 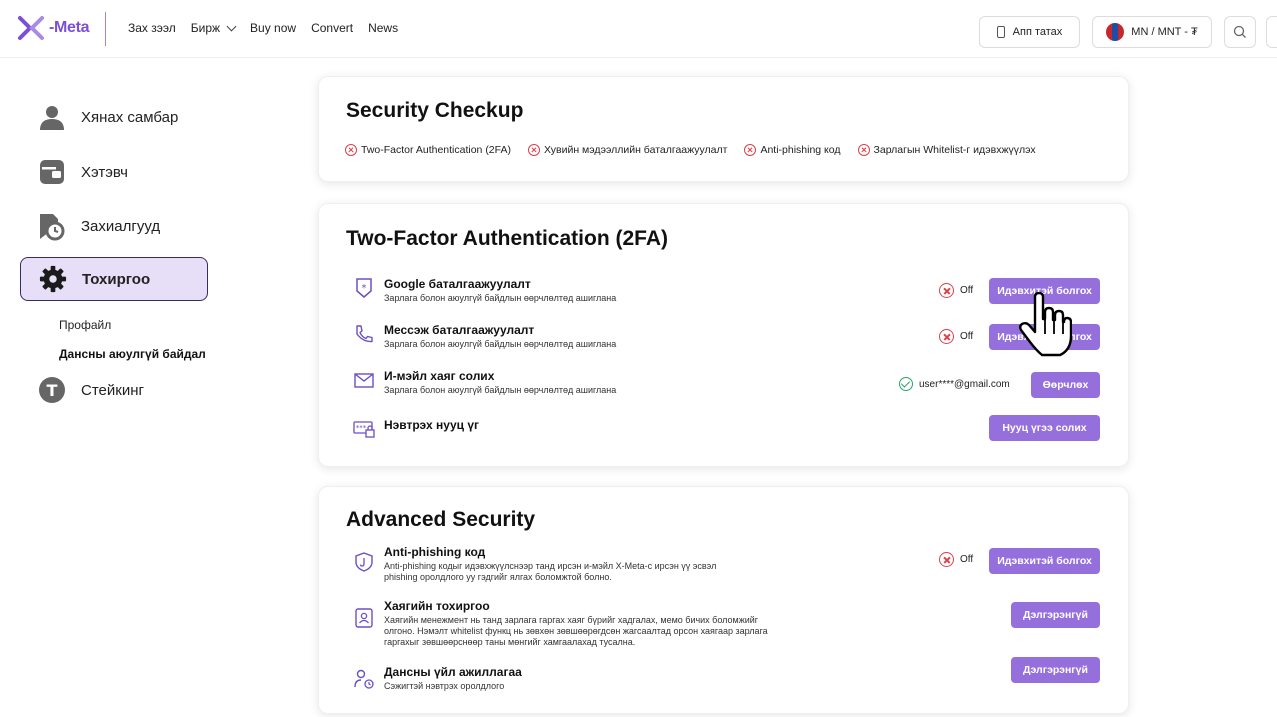 What do you see at coordinates (121, 226) in the screenshot?
I see `sidebar-item-label: Захиалгууд` at bounding box center [121, 226].